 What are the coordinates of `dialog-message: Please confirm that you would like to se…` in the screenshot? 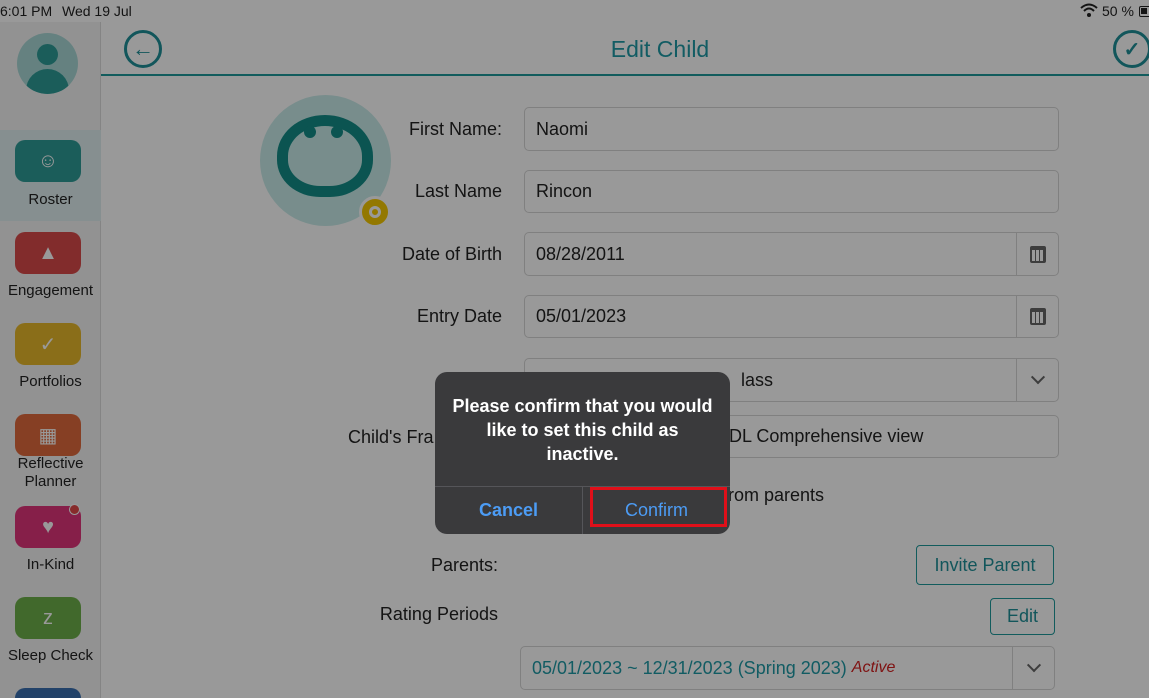 It's located at (582, 430).